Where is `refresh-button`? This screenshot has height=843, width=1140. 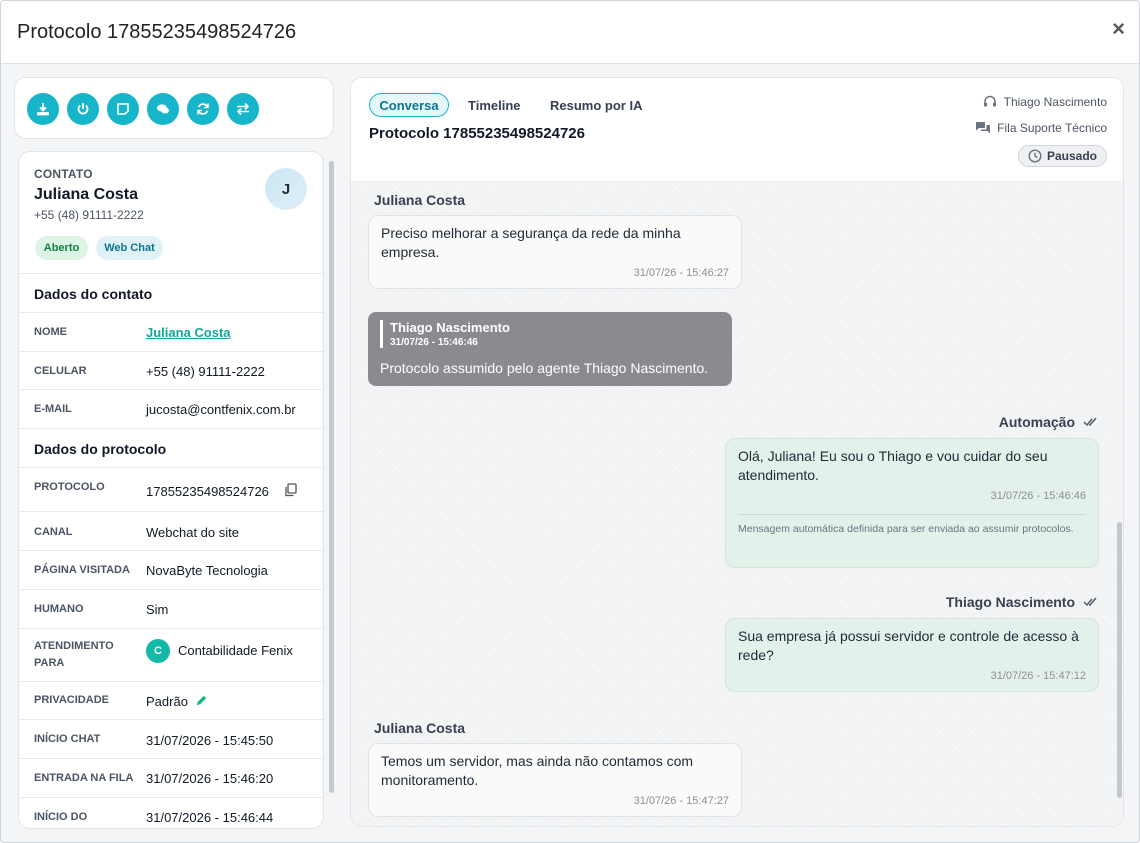
refresh-button is located at coordinates (203, 109).